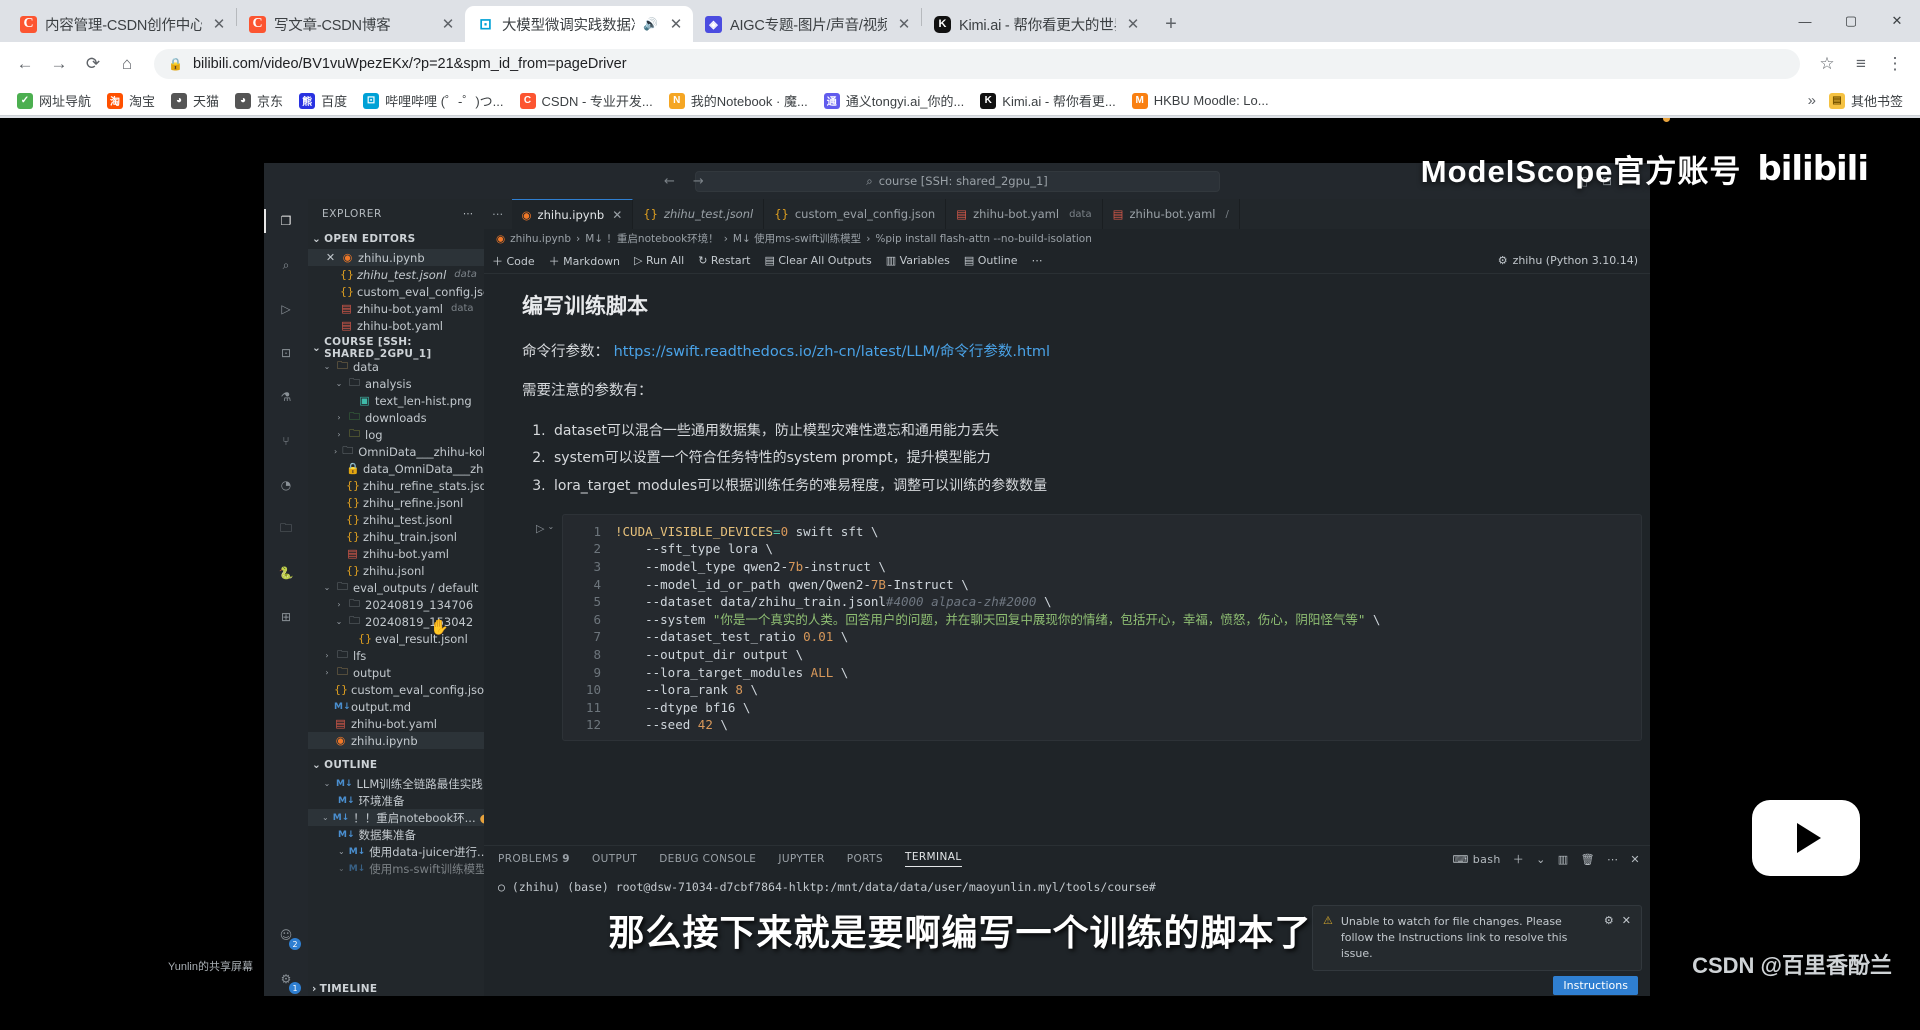 This screenshot has width=1920, height=1030. What do you see at coordinates (1814, 100) in the screenshot?
I see `bookmarks-overflow-icon: »` at bounding box center [1814, 100].